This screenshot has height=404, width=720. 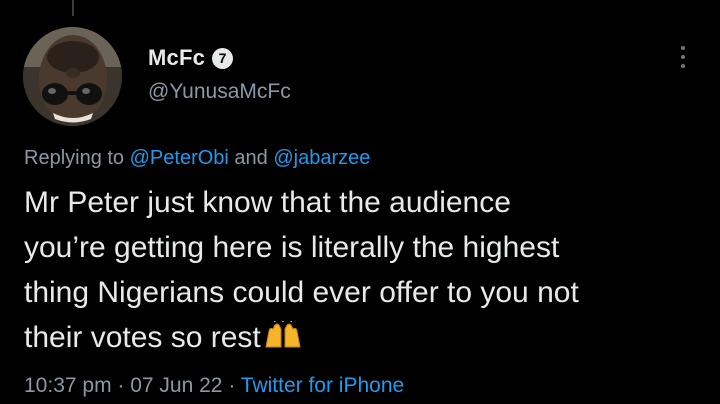 I want to click on raising-hands-emoji-icon, so click(x=283, y=341).